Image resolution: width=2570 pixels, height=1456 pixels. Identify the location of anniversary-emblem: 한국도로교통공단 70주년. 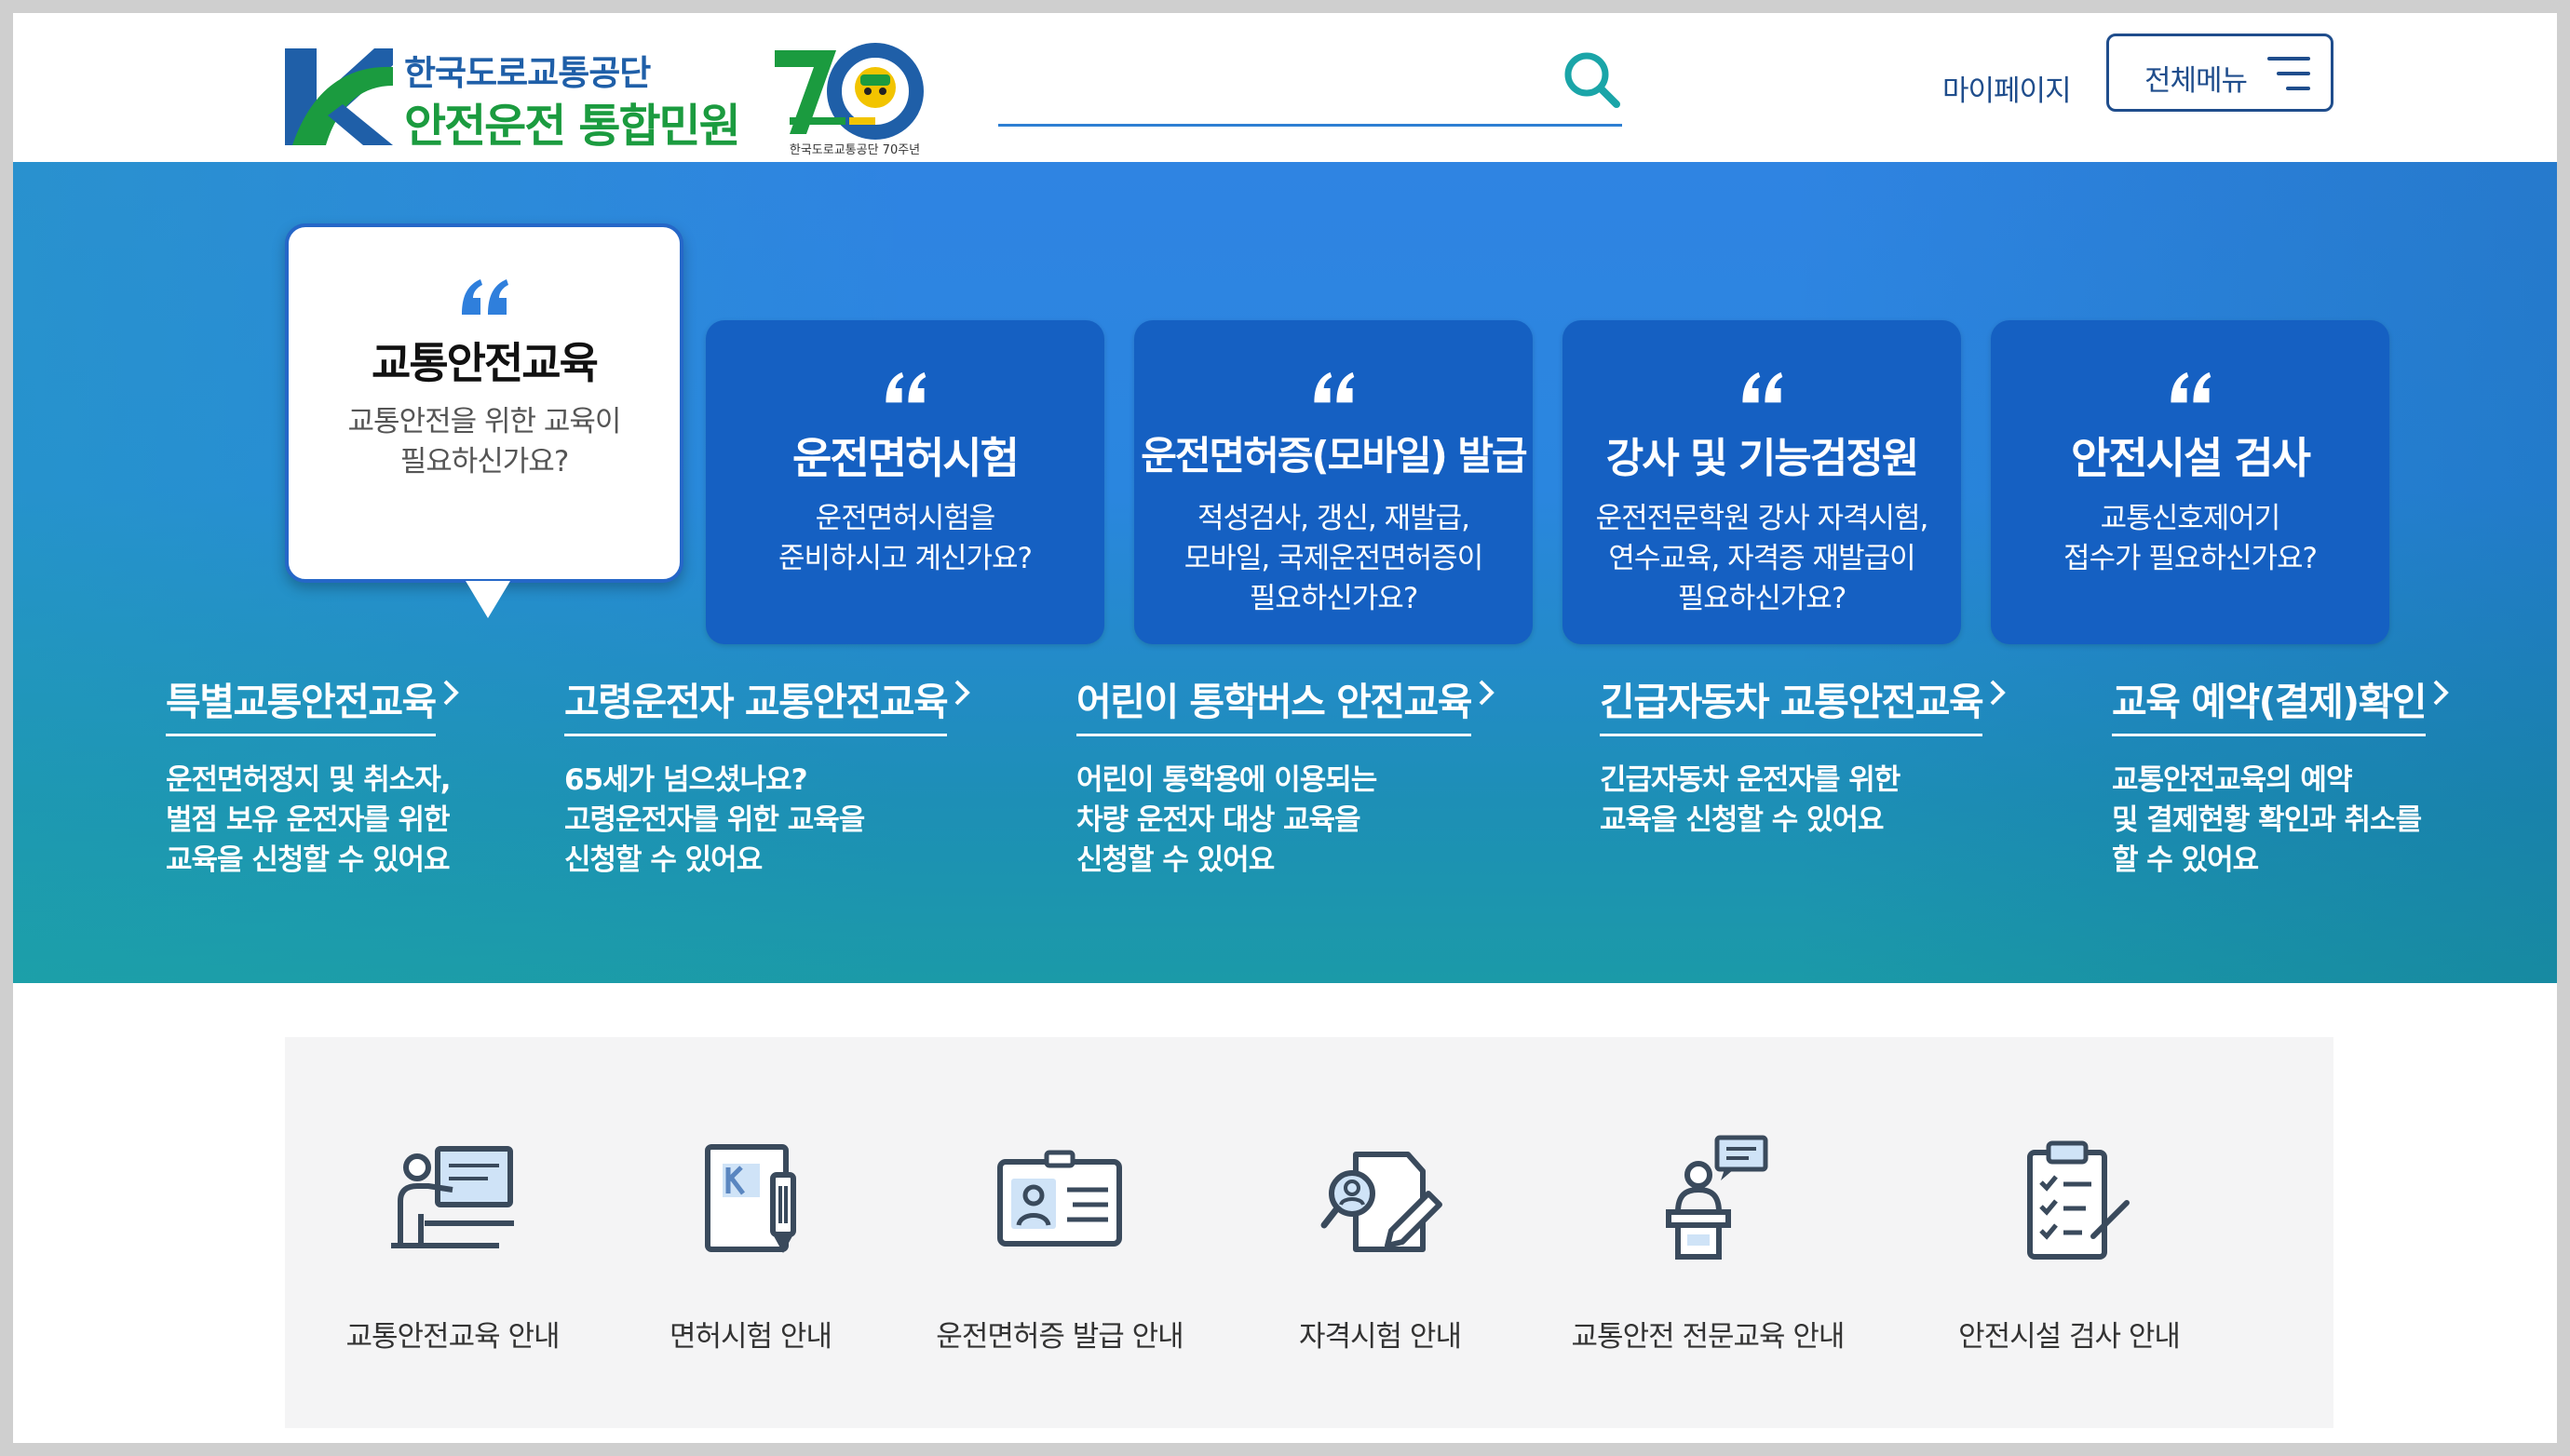
(855, 103).